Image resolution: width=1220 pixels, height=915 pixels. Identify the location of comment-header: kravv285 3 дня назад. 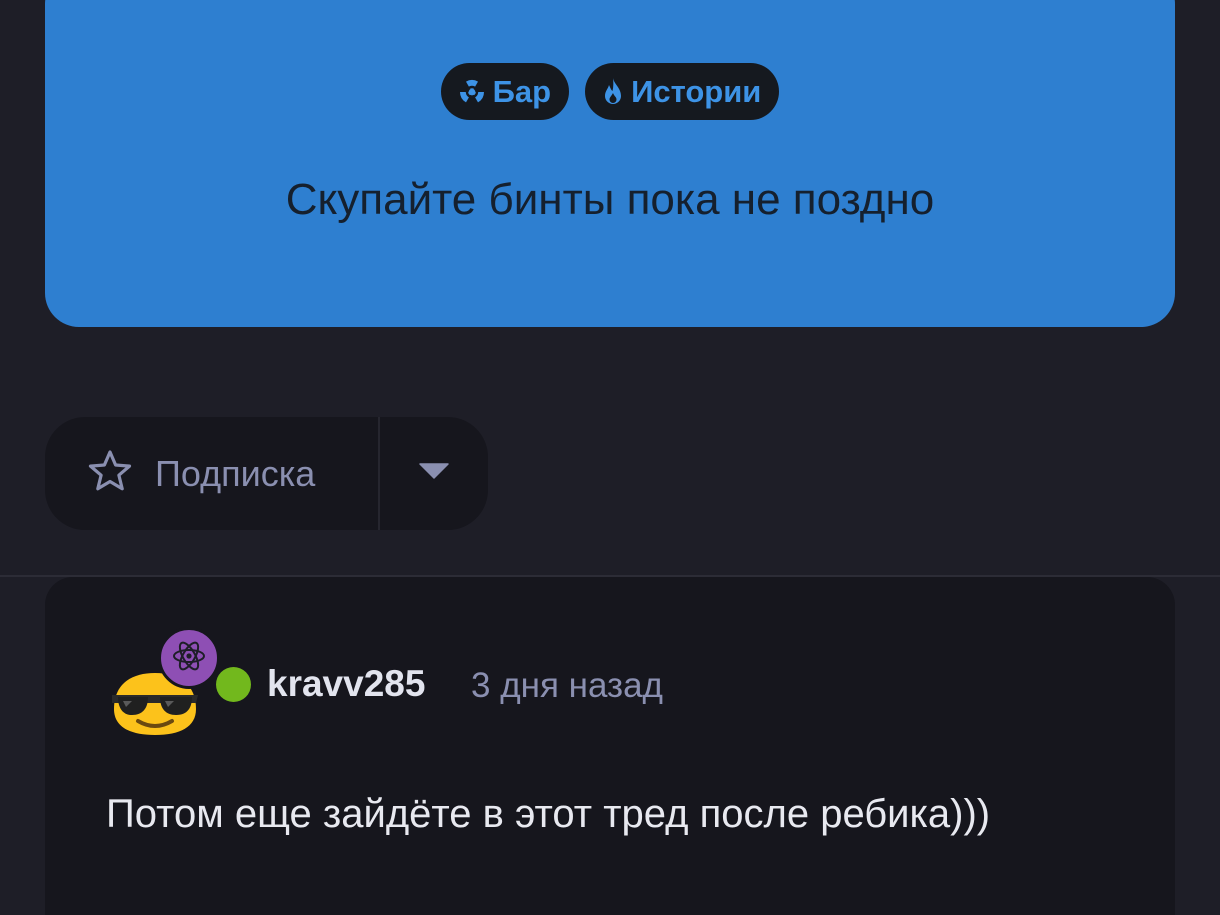
(610, 687).